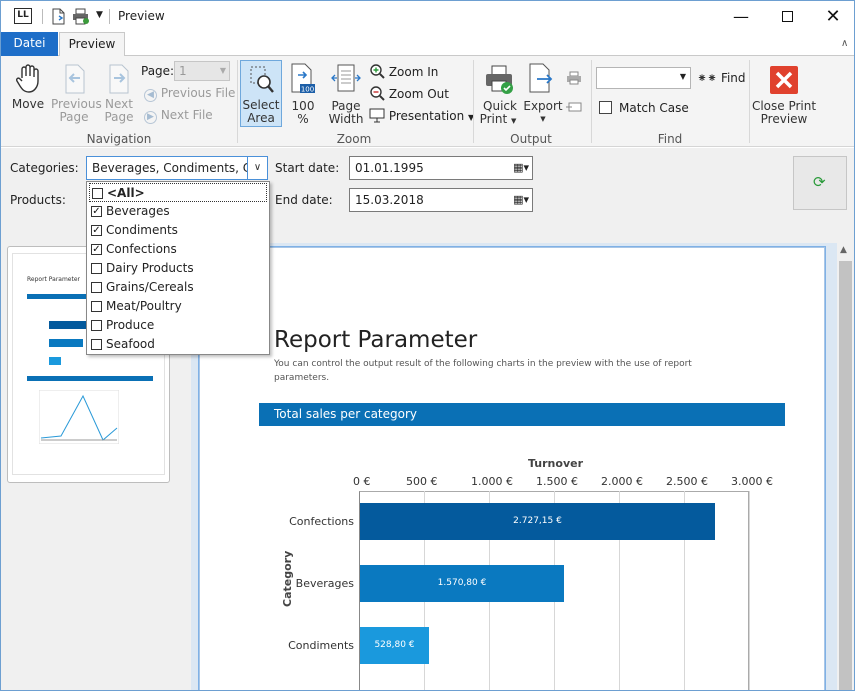 The width and height of the screenshot is (855, 691). I want to click on dropdown-item-label: <All>, so click(126, 193).